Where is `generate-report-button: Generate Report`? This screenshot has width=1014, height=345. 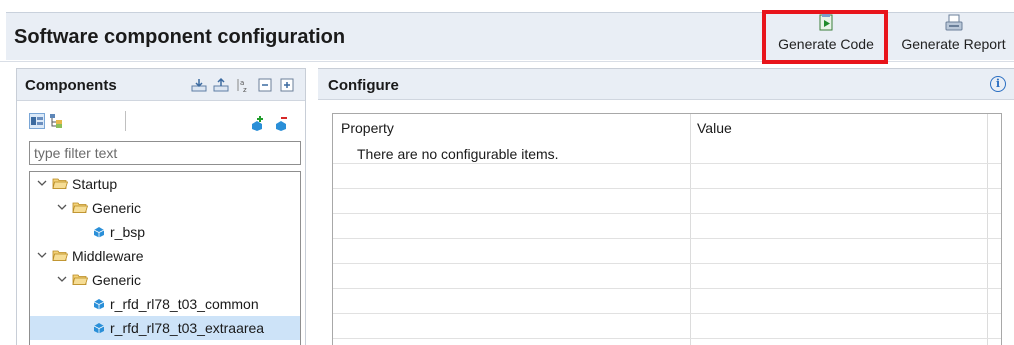 generate-report-button: Generate Report is located at coordinates (953, 37).